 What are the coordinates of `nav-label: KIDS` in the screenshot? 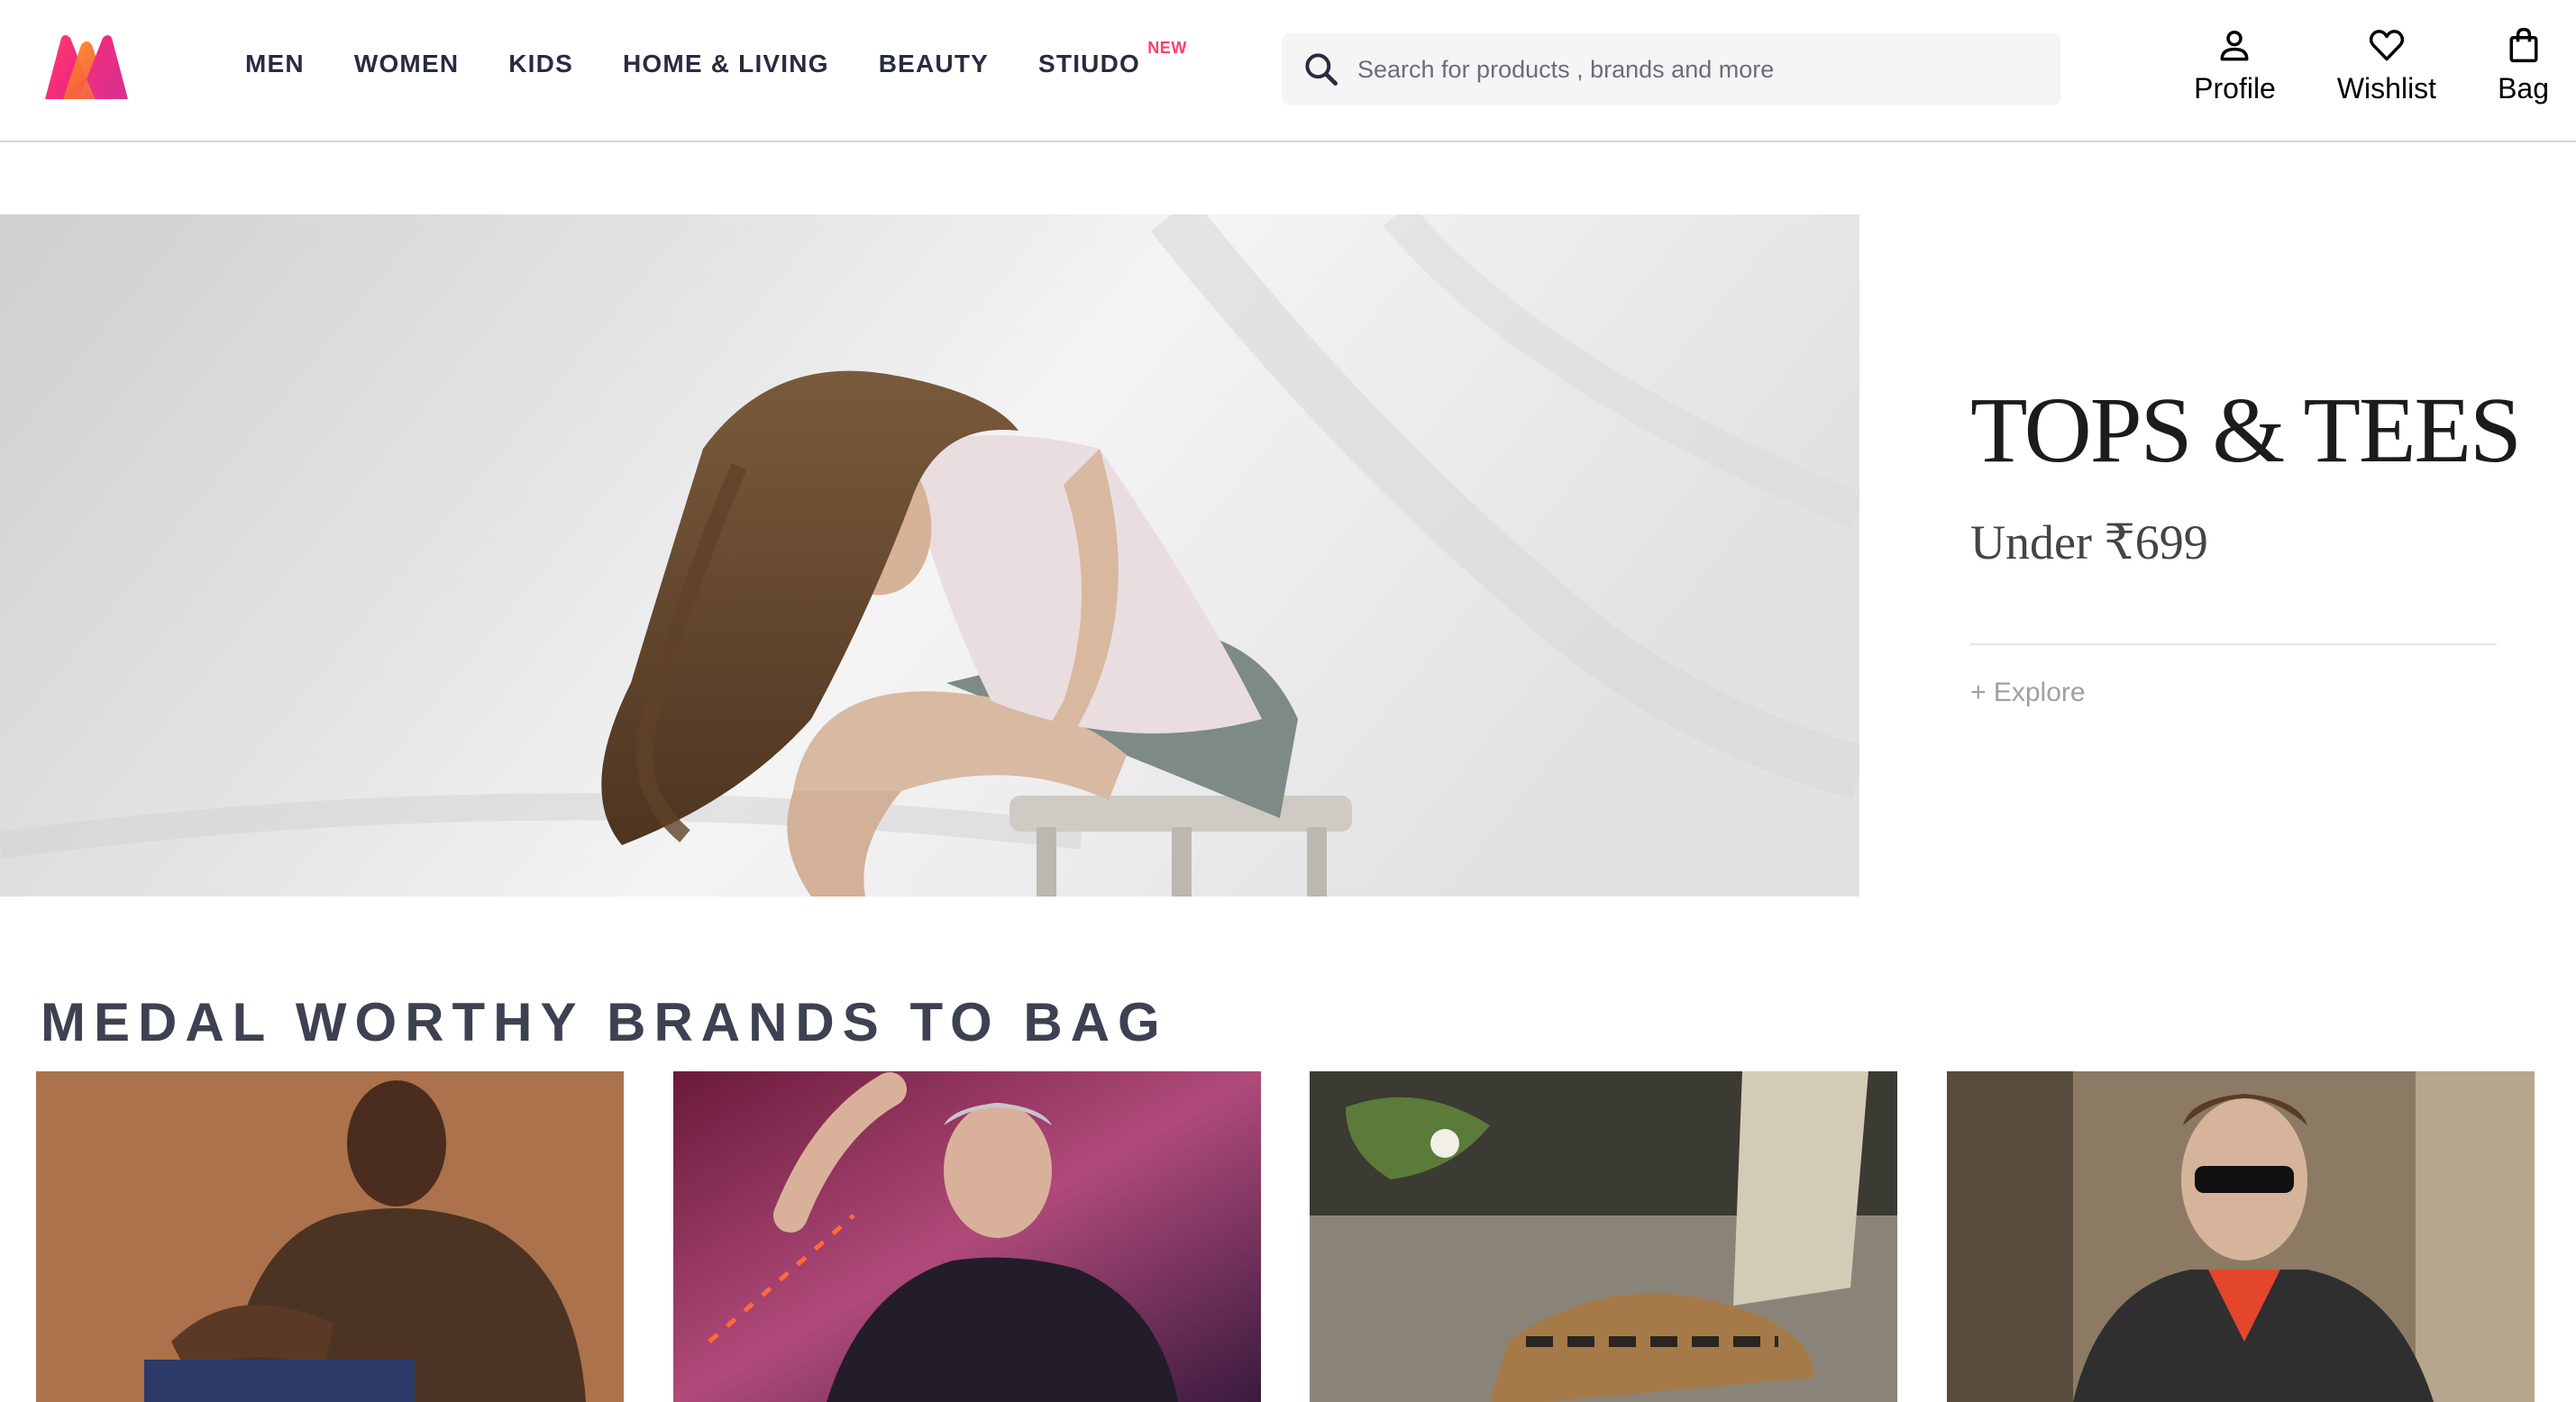 It's located at (540, 63).